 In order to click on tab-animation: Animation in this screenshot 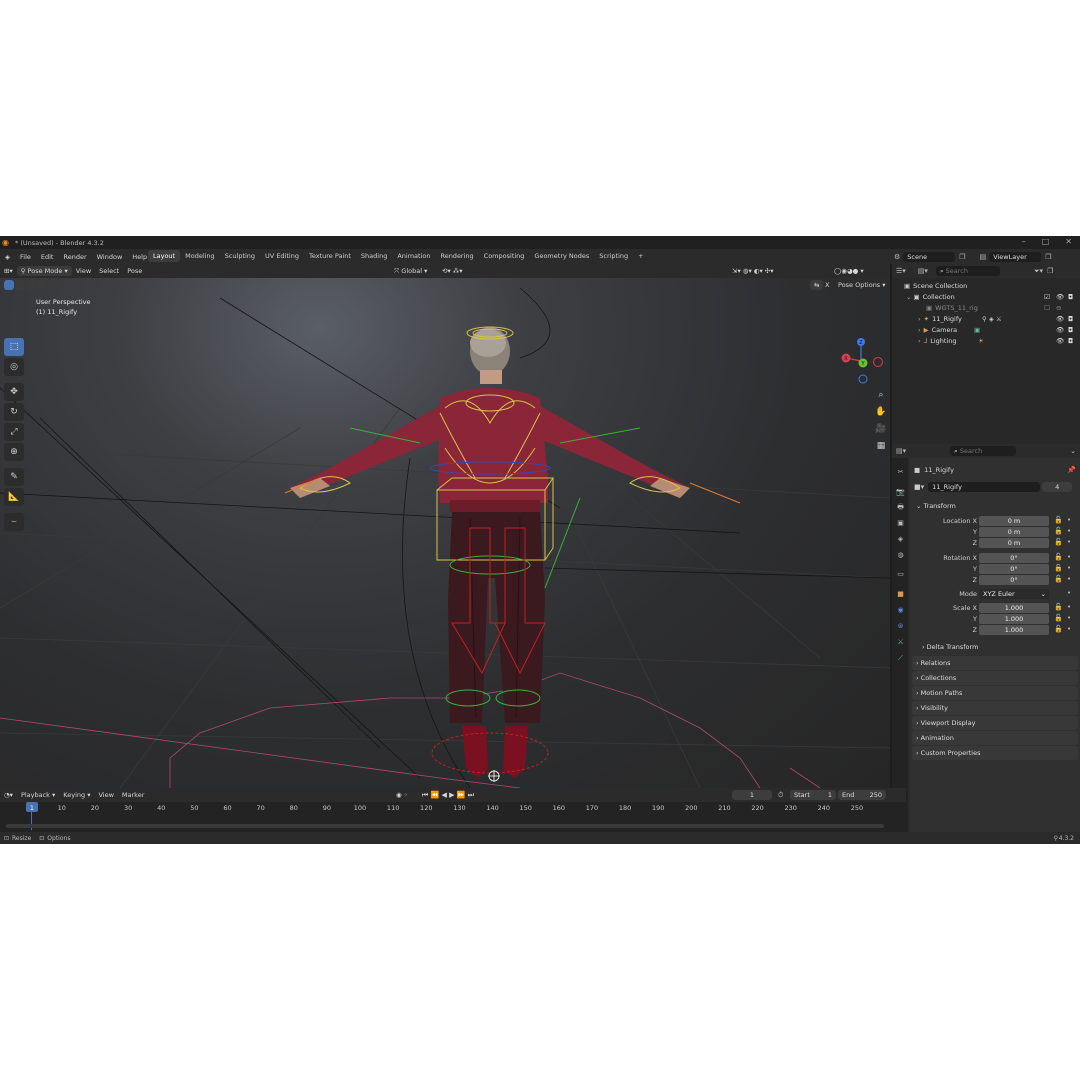, I will do `click(413, 256)`.